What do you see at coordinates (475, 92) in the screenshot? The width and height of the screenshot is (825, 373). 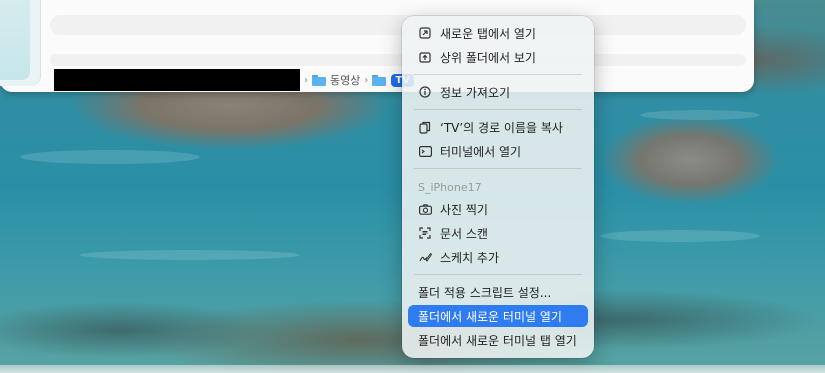 I see `menu-item-label: 정보 가져오기` at bounding box center [475, 92].